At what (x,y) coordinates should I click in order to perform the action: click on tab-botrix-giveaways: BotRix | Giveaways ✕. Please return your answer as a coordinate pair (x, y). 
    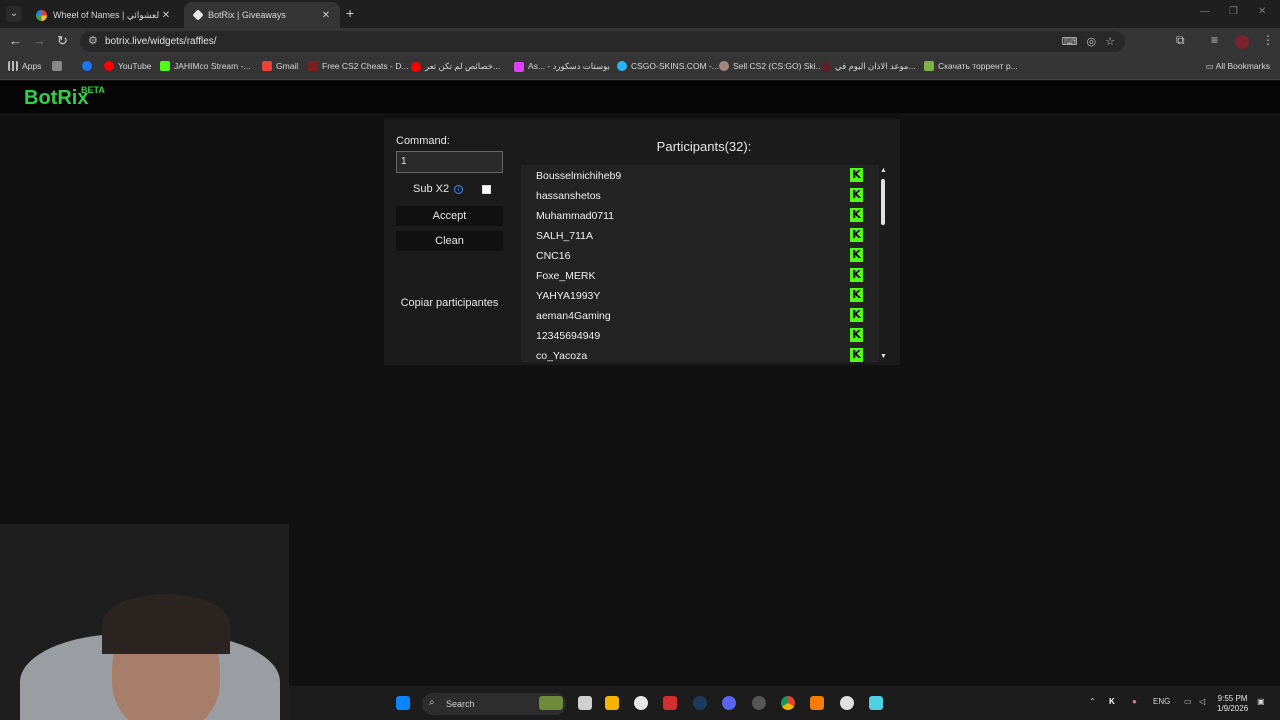
    Looking at the image, I should click on (262, 15).